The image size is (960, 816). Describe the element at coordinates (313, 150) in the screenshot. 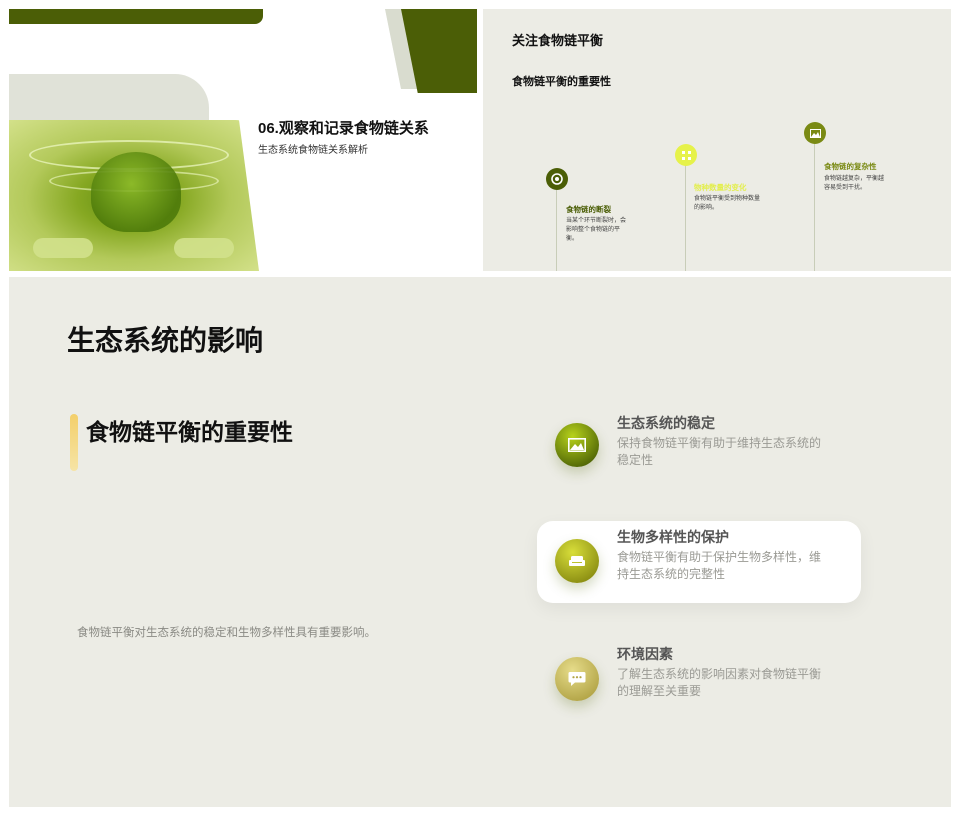

I see `cover-subtitle: 生态系统食物链关系解析` at that location.